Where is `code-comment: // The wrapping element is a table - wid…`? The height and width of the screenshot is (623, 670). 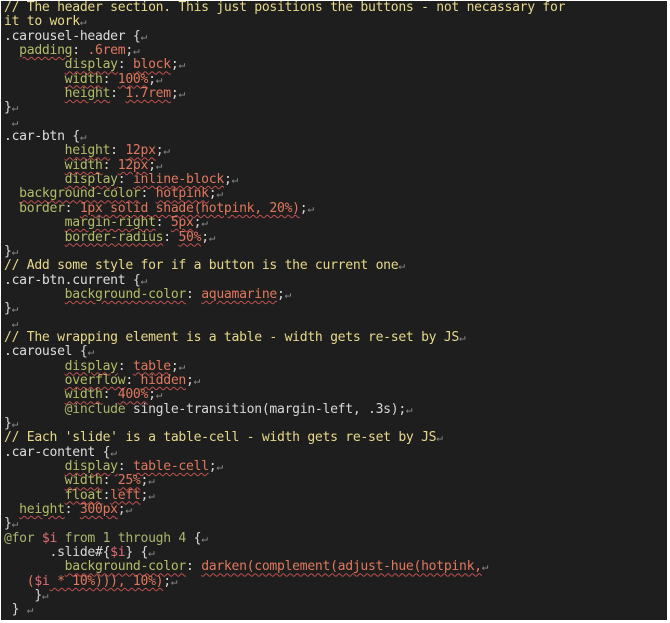
code-comment: // The wrapping element is a table - wid… is located at coordinates (231, 337).